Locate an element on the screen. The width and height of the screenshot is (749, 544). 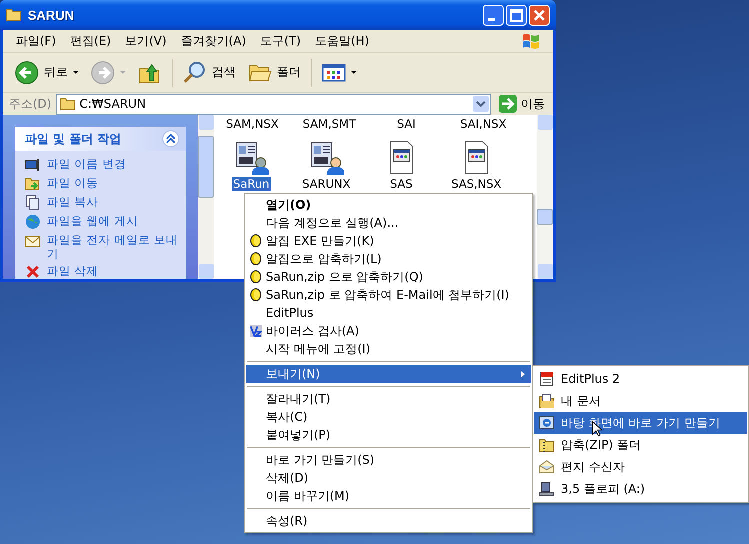
go-button: 이동 is located at coordinates (522, 104).